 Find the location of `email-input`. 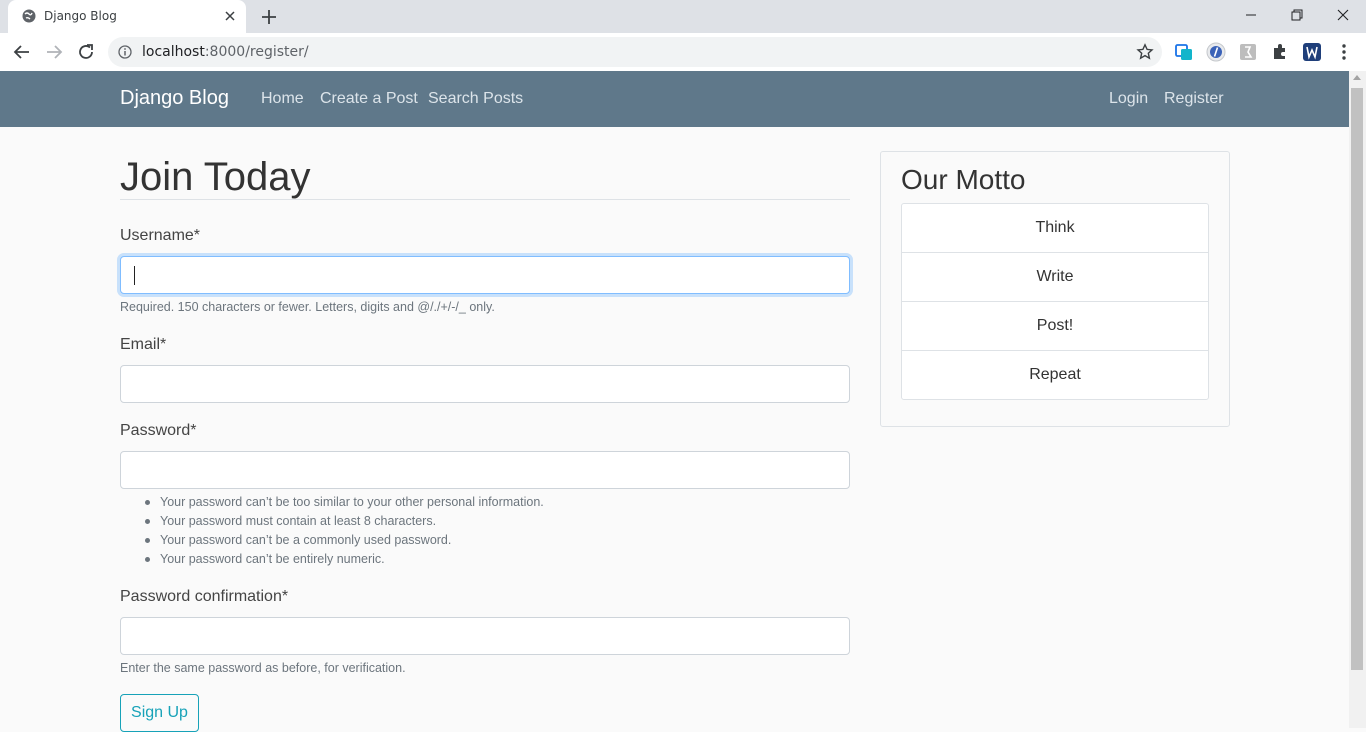

email-input is located at coordinates (485, 384).